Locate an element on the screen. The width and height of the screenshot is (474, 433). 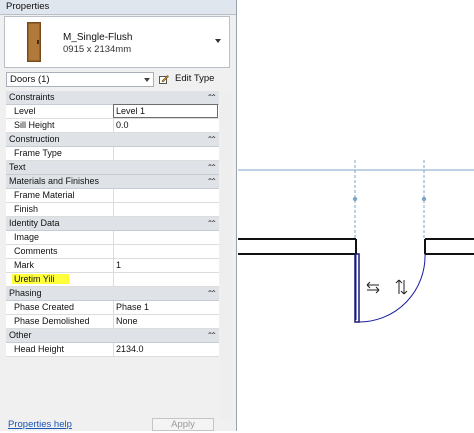
filter-label: Doors (1) is located at coordinates (30, 79).